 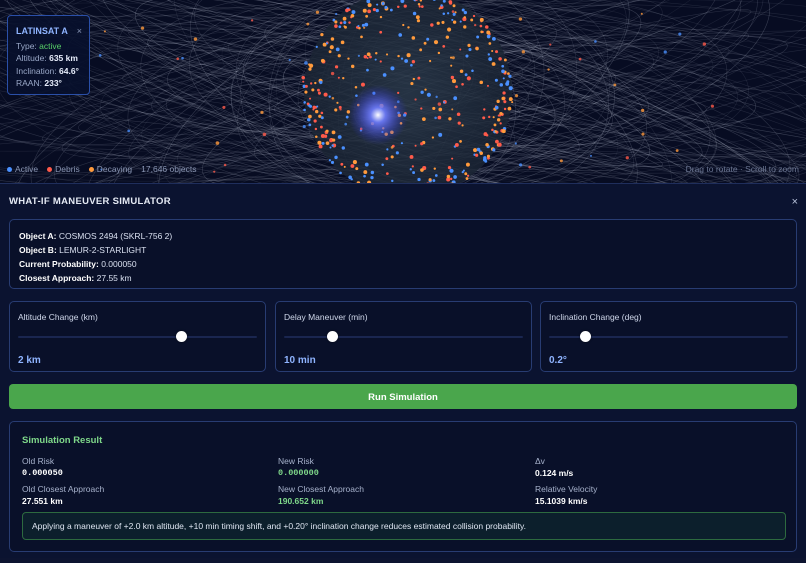 I want to click on delay-maneuver-value: 10 min, so click(x=403, y=360).